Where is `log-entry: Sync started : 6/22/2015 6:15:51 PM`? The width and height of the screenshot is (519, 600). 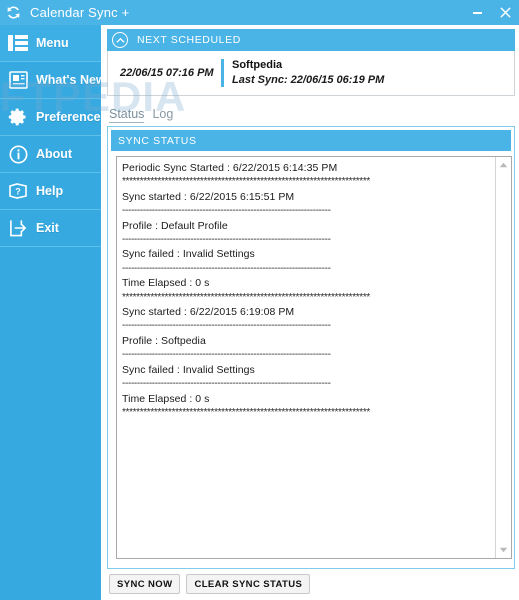
log-entry: Sync started : 6/22/2015 6:15:51 PM is located at coordinates (208, 196).